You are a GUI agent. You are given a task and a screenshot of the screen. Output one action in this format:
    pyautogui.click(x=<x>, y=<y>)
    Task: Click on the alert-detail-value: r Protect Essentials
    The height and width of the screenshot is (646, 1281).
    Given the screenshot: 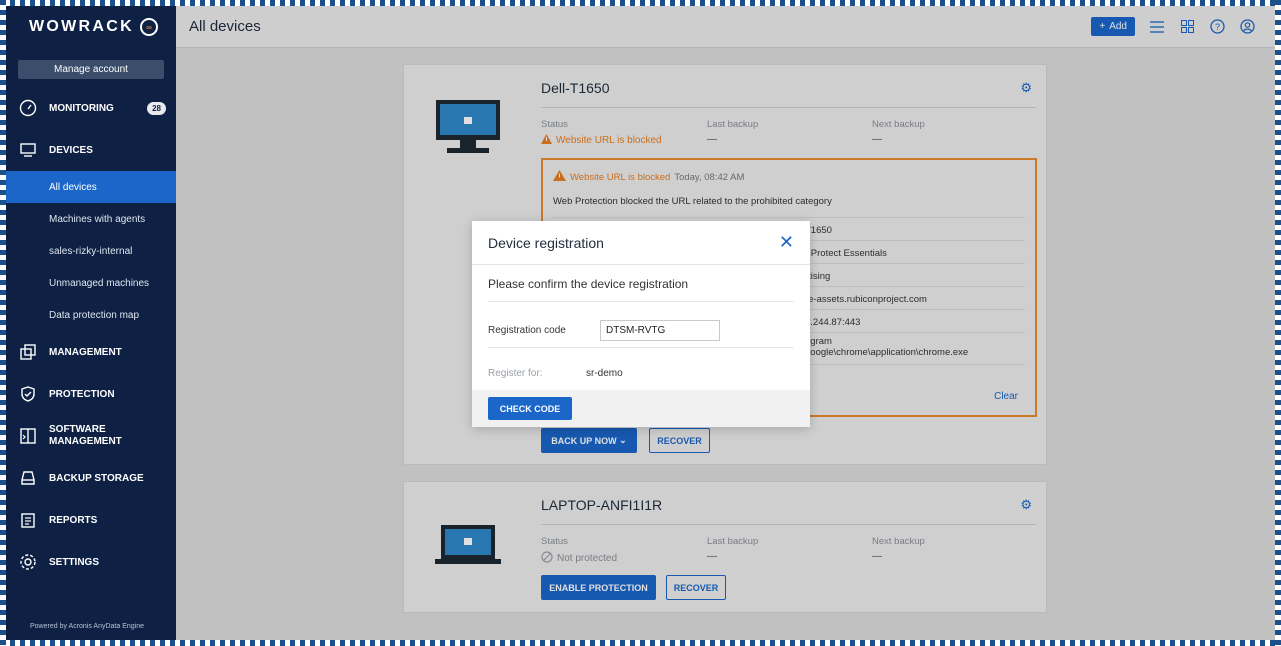 What is the action you would take?
    pyautogui.click(x=846, y=253)
    